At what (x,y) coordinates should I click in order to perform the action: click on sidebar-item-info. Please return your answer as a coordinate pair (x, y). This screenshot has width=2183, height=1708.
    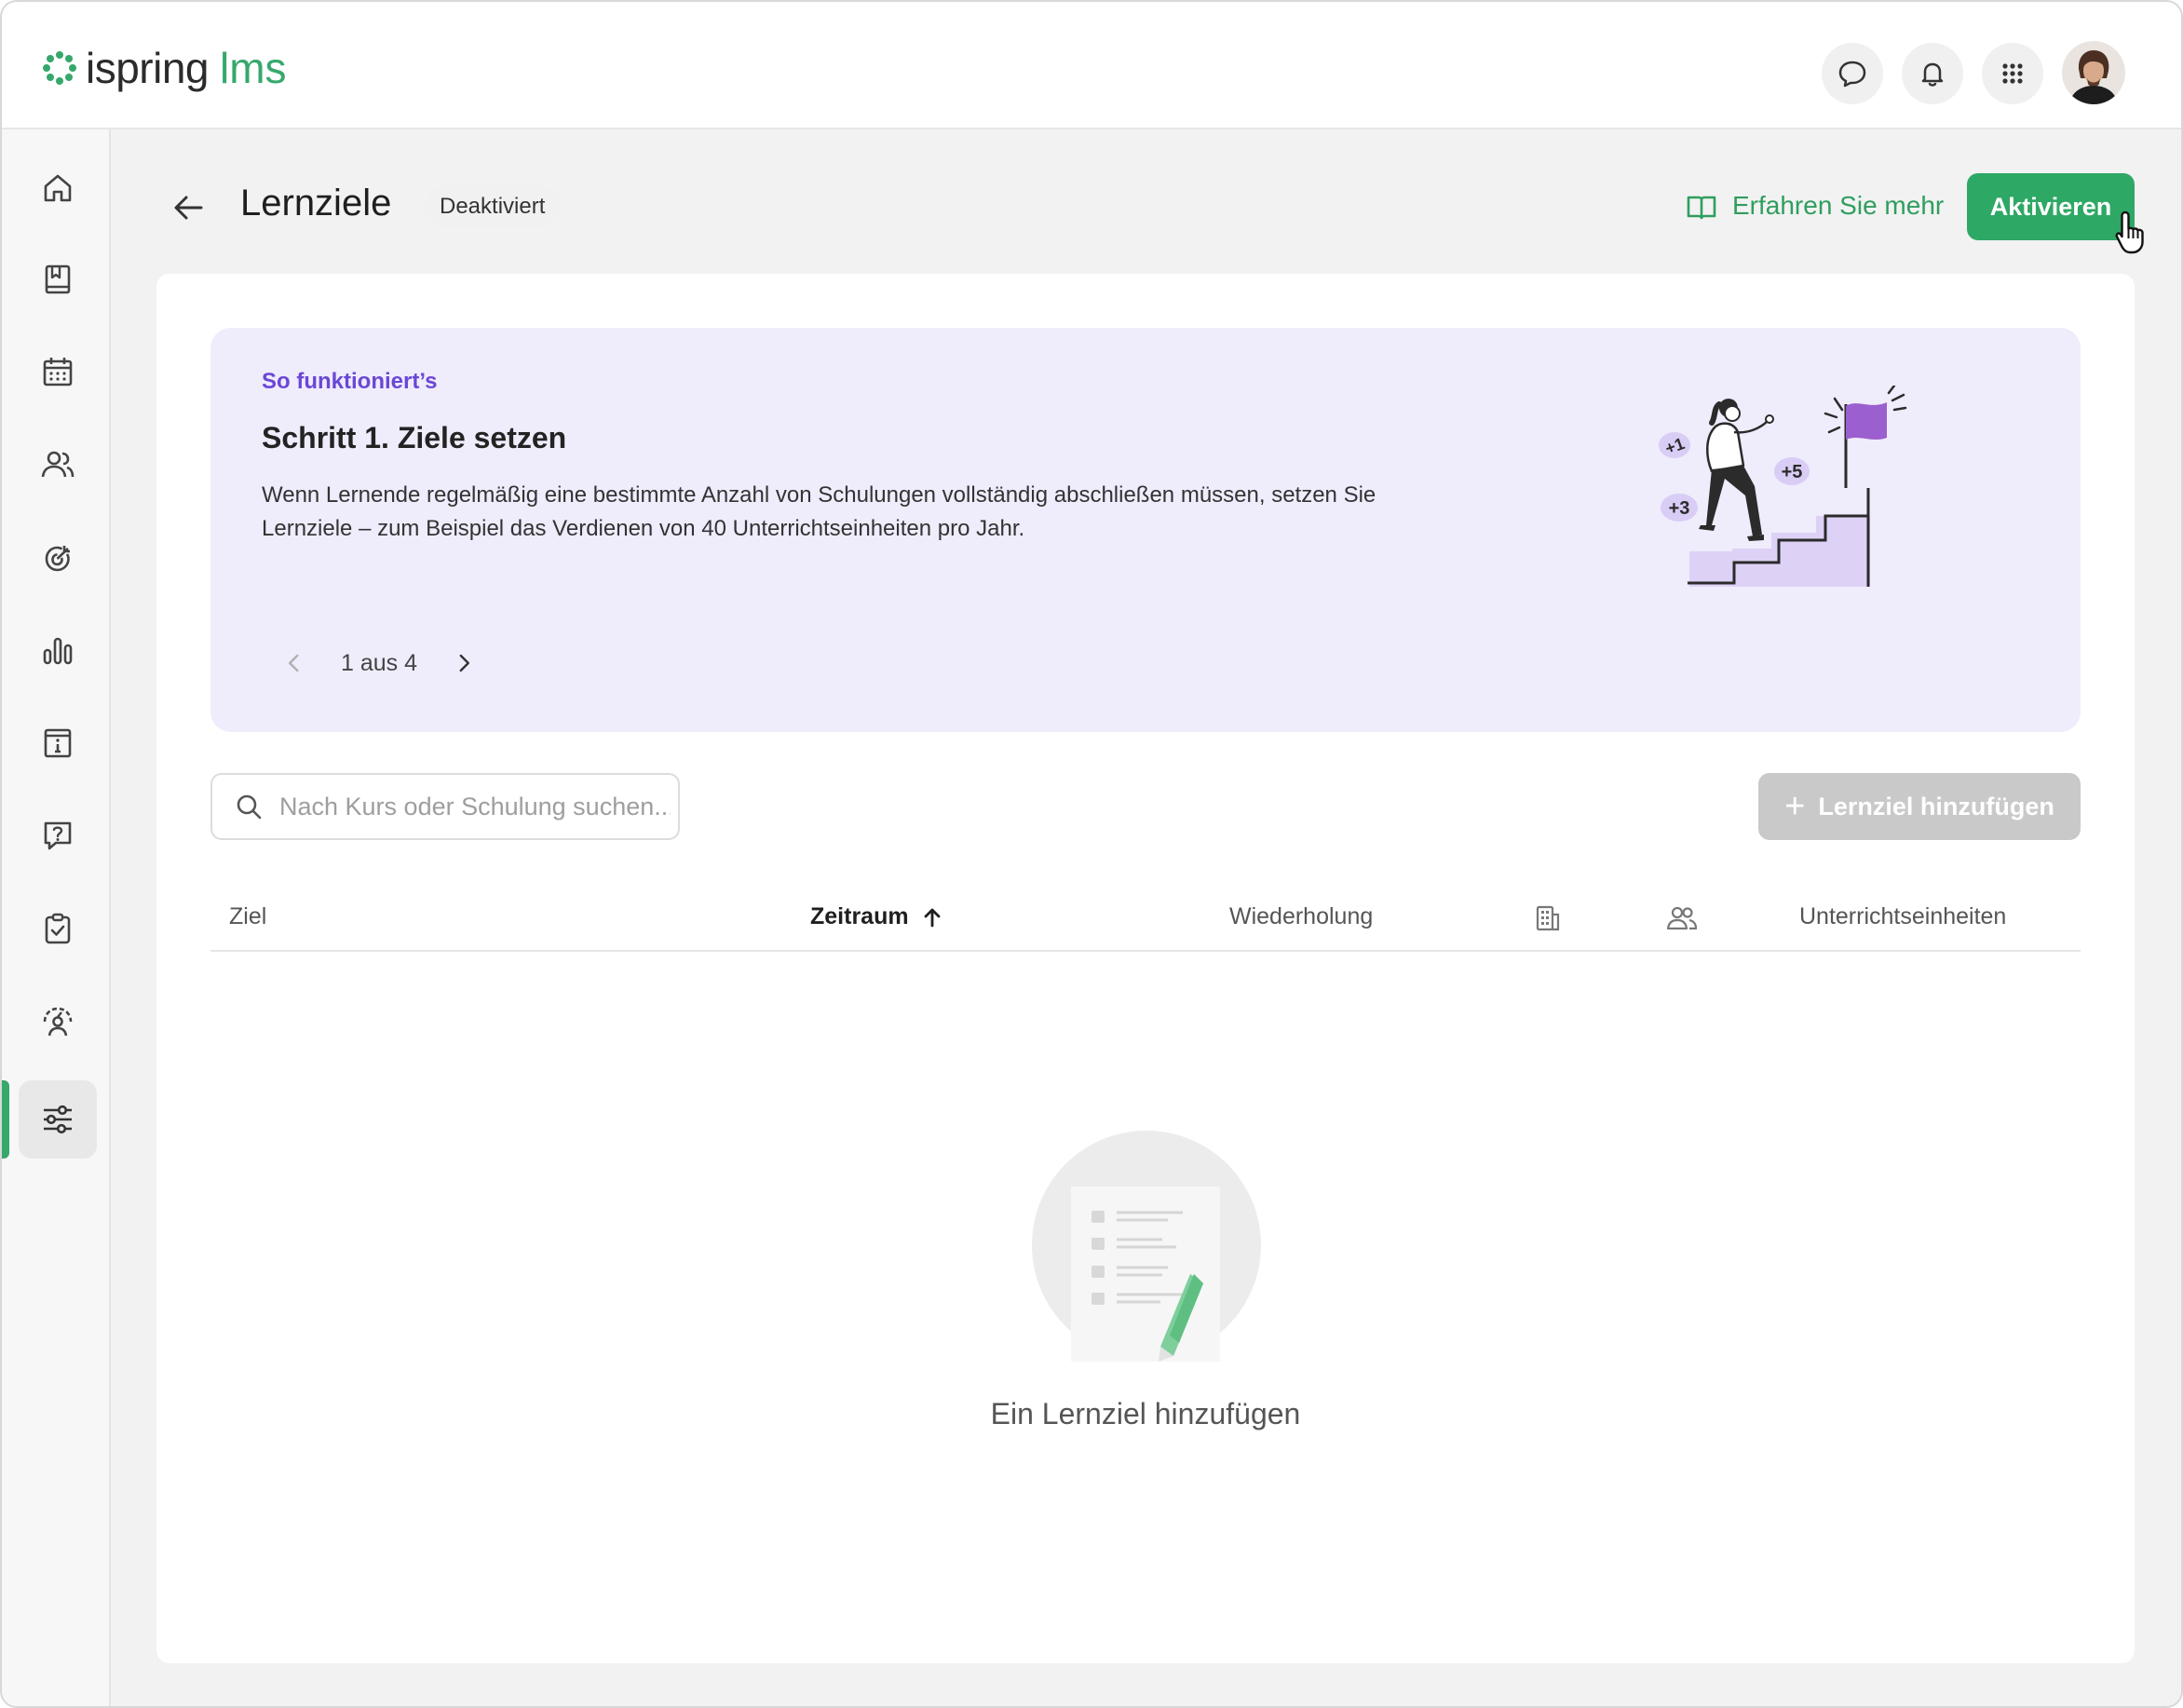
    Looking at the image, I should click on (58, 743).